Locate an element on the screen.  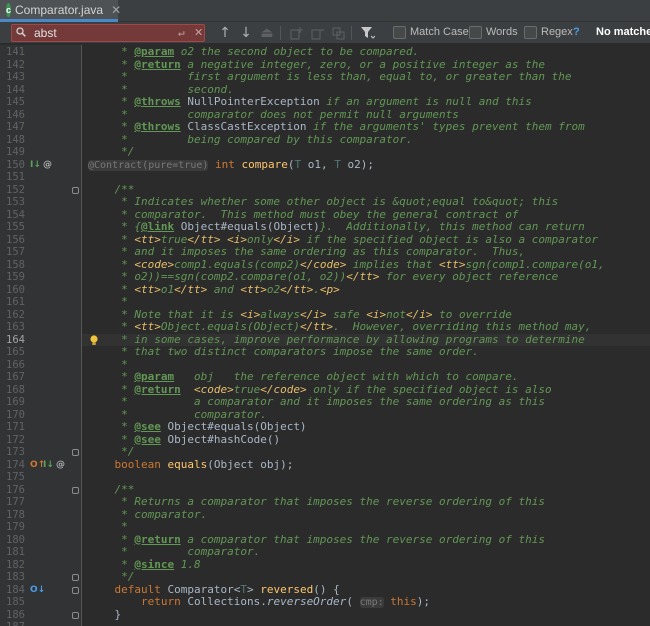
line-number: 176 is located at coordinates (12, 490).